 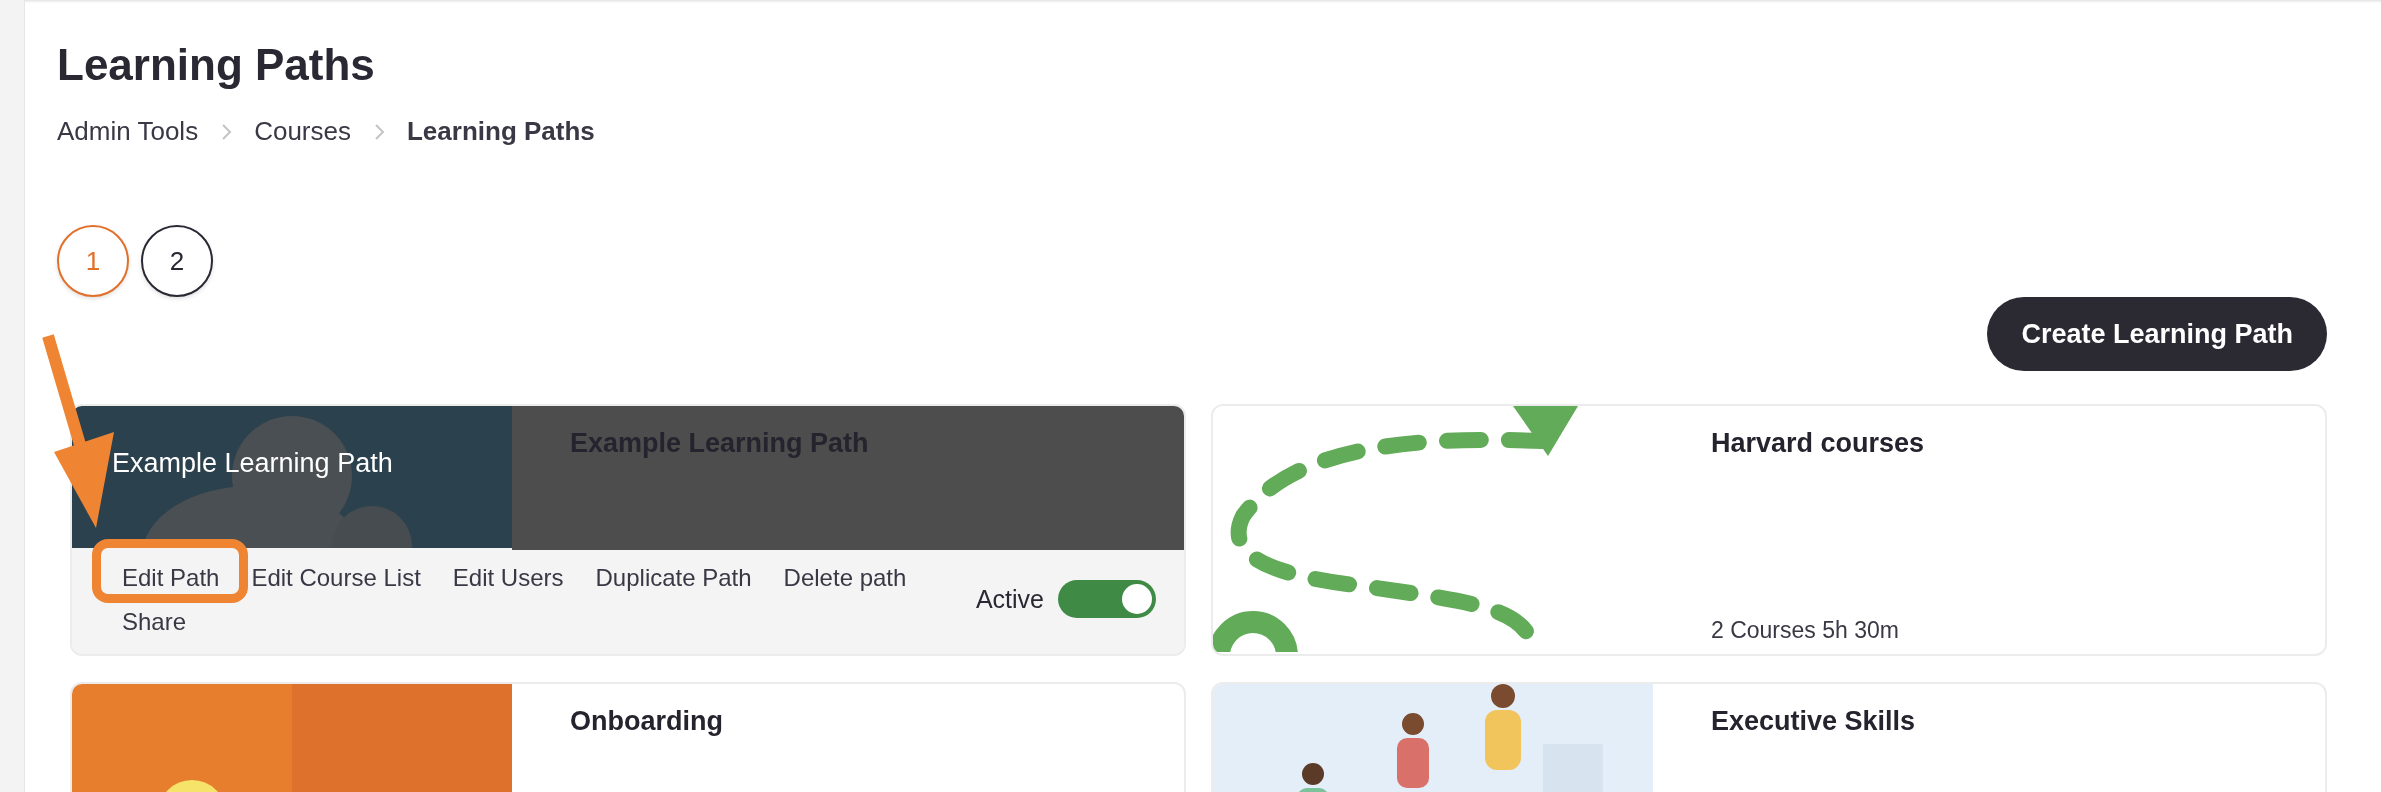 I want to click on page-button: 2, so click(x=177, y=261).